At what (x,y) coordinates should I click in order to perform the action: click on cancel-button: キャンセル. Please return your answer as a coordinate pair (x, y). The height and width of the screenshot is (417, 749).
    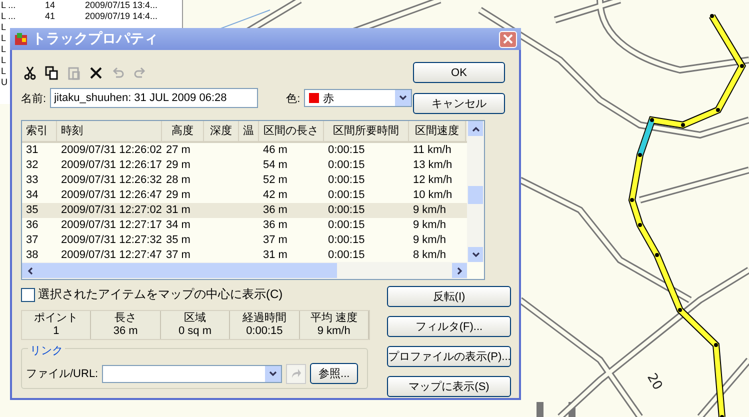
    Looking at the image, I should click on (459, 103).